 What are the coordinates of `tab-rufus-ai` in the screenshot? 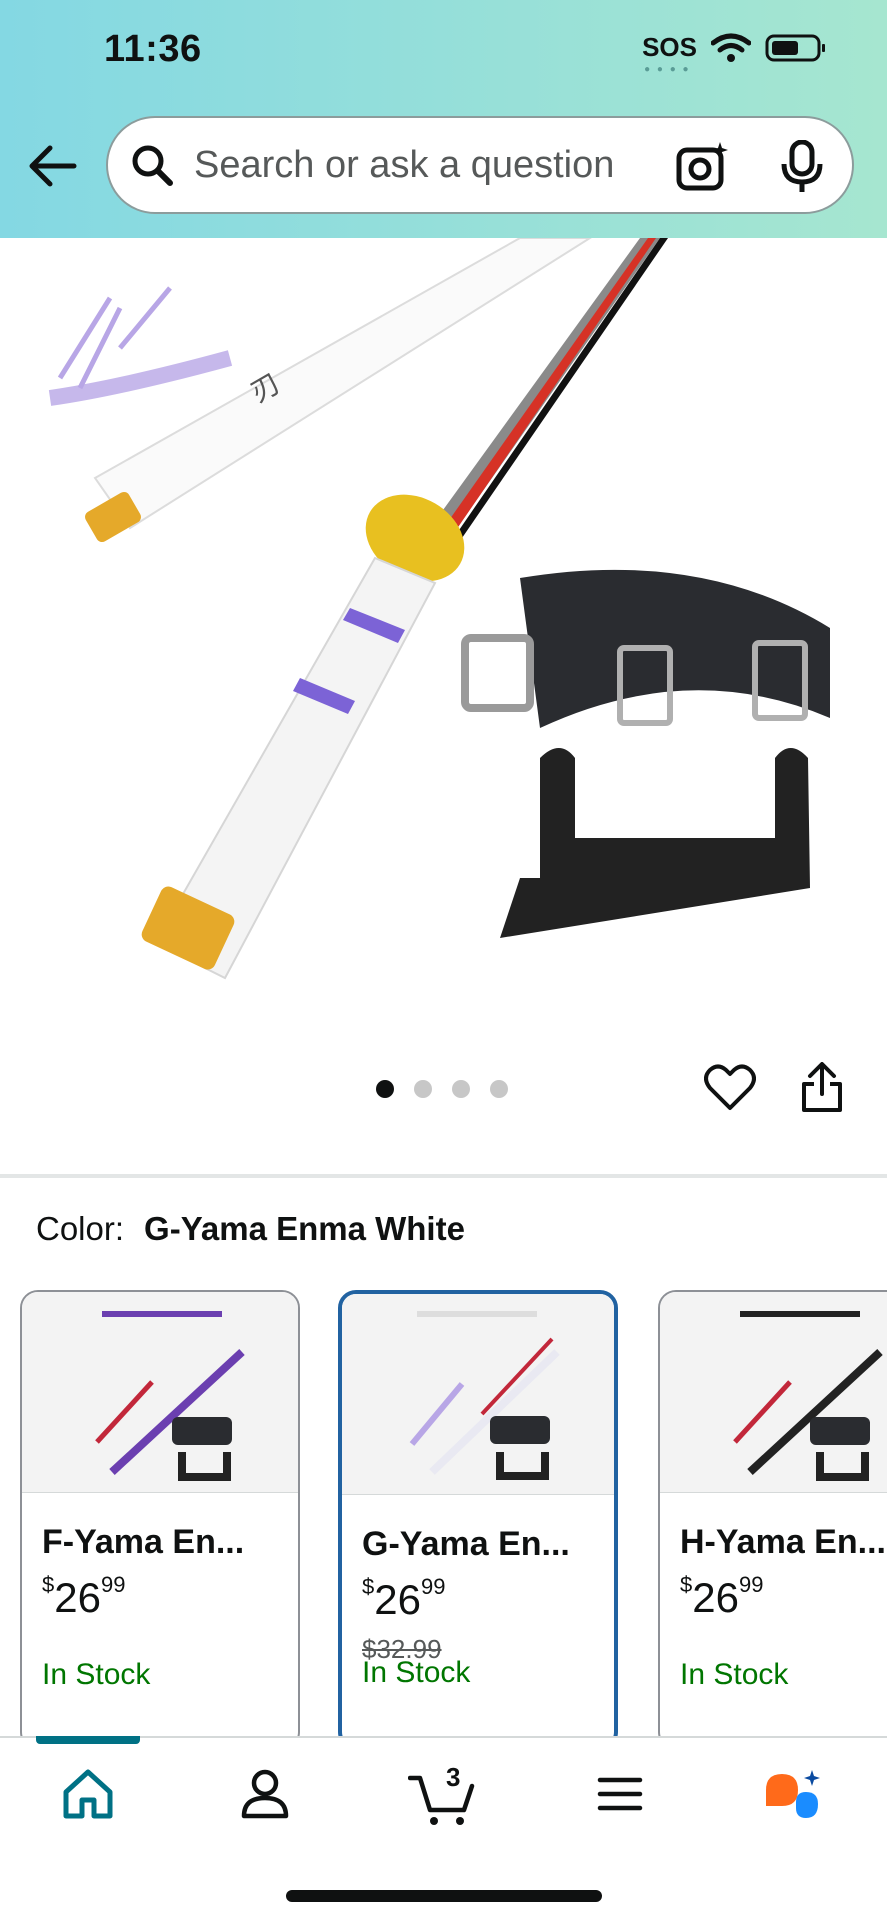 It's located at (794, 1799).